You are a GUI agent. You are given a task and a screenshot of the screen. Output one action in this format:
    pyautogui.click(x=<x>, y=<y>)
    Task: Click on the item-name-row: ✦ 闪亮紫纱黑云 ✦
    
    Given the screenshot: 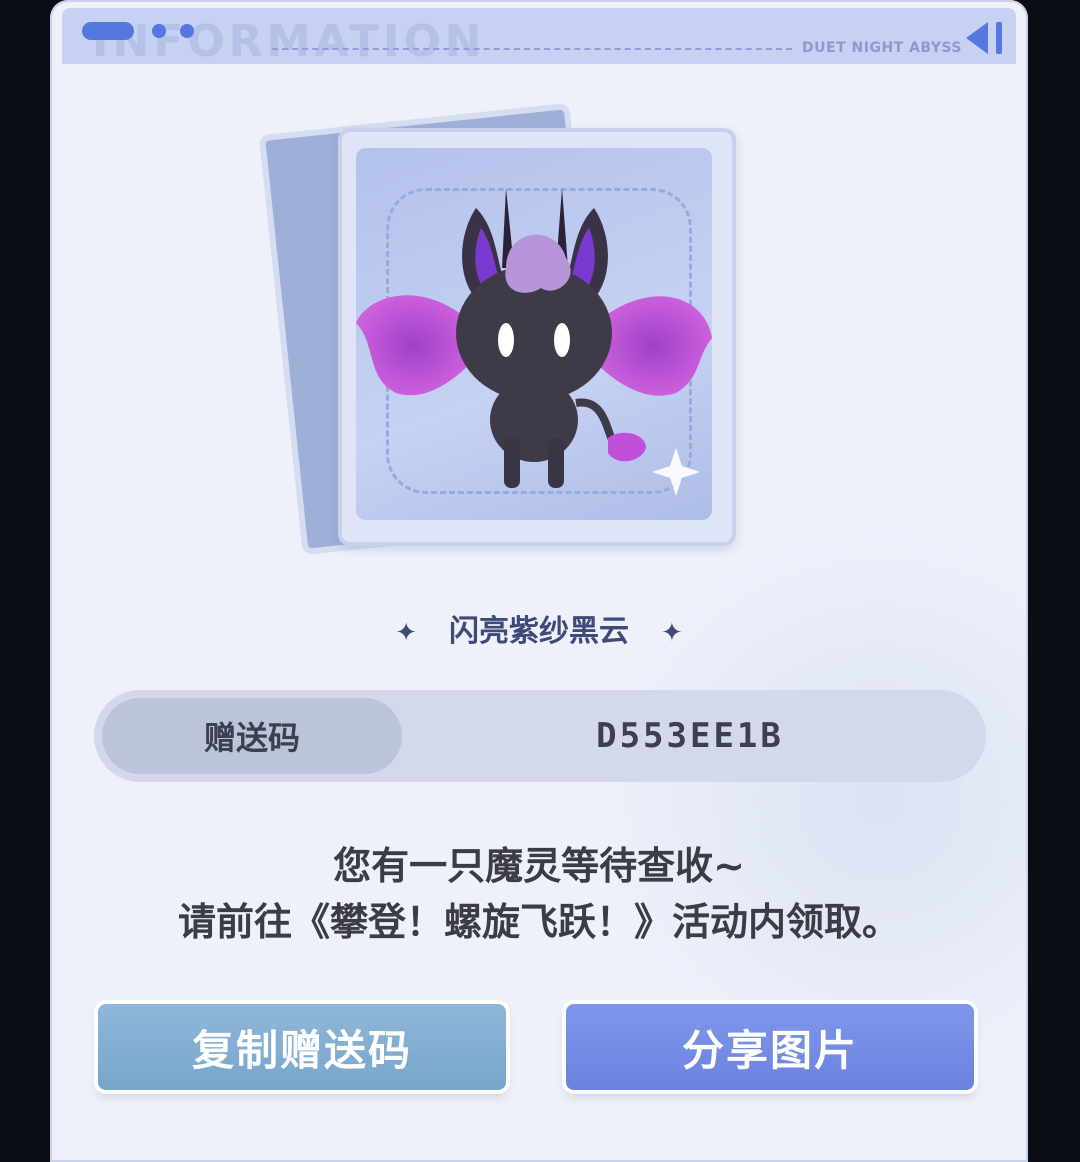 What is the action you would take?
    pyautogui.click(x=539, y=628)
    